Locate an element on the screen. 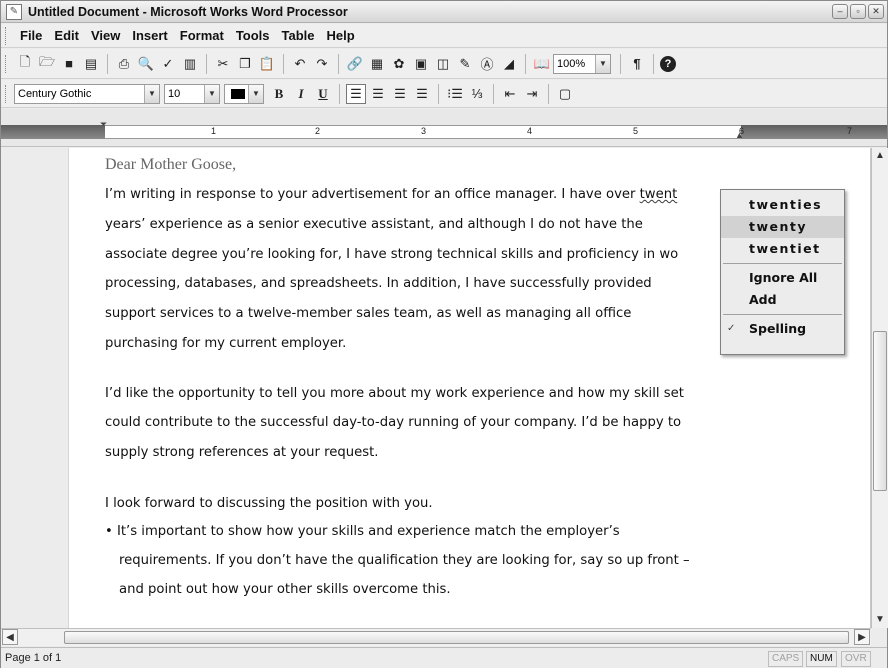 The image size is (888, 668). align-right-icon: ☰ is located at coordinates (400, 94).